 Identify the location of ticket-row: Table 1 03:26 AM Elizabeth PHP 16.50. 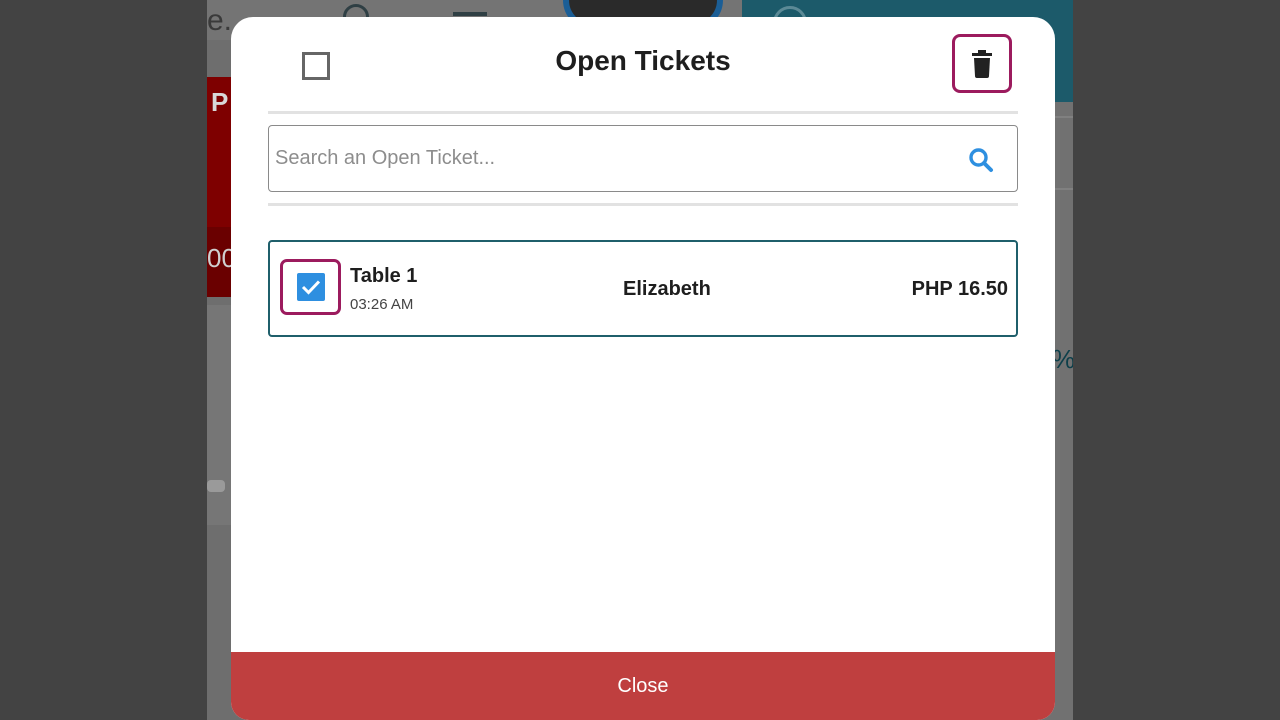
(643, 288).